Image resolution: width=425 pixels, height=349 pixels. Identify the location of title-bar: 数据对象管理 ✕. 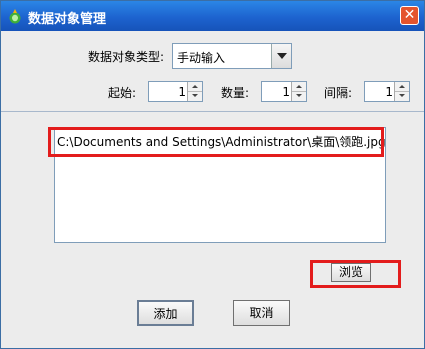
(212, 16).